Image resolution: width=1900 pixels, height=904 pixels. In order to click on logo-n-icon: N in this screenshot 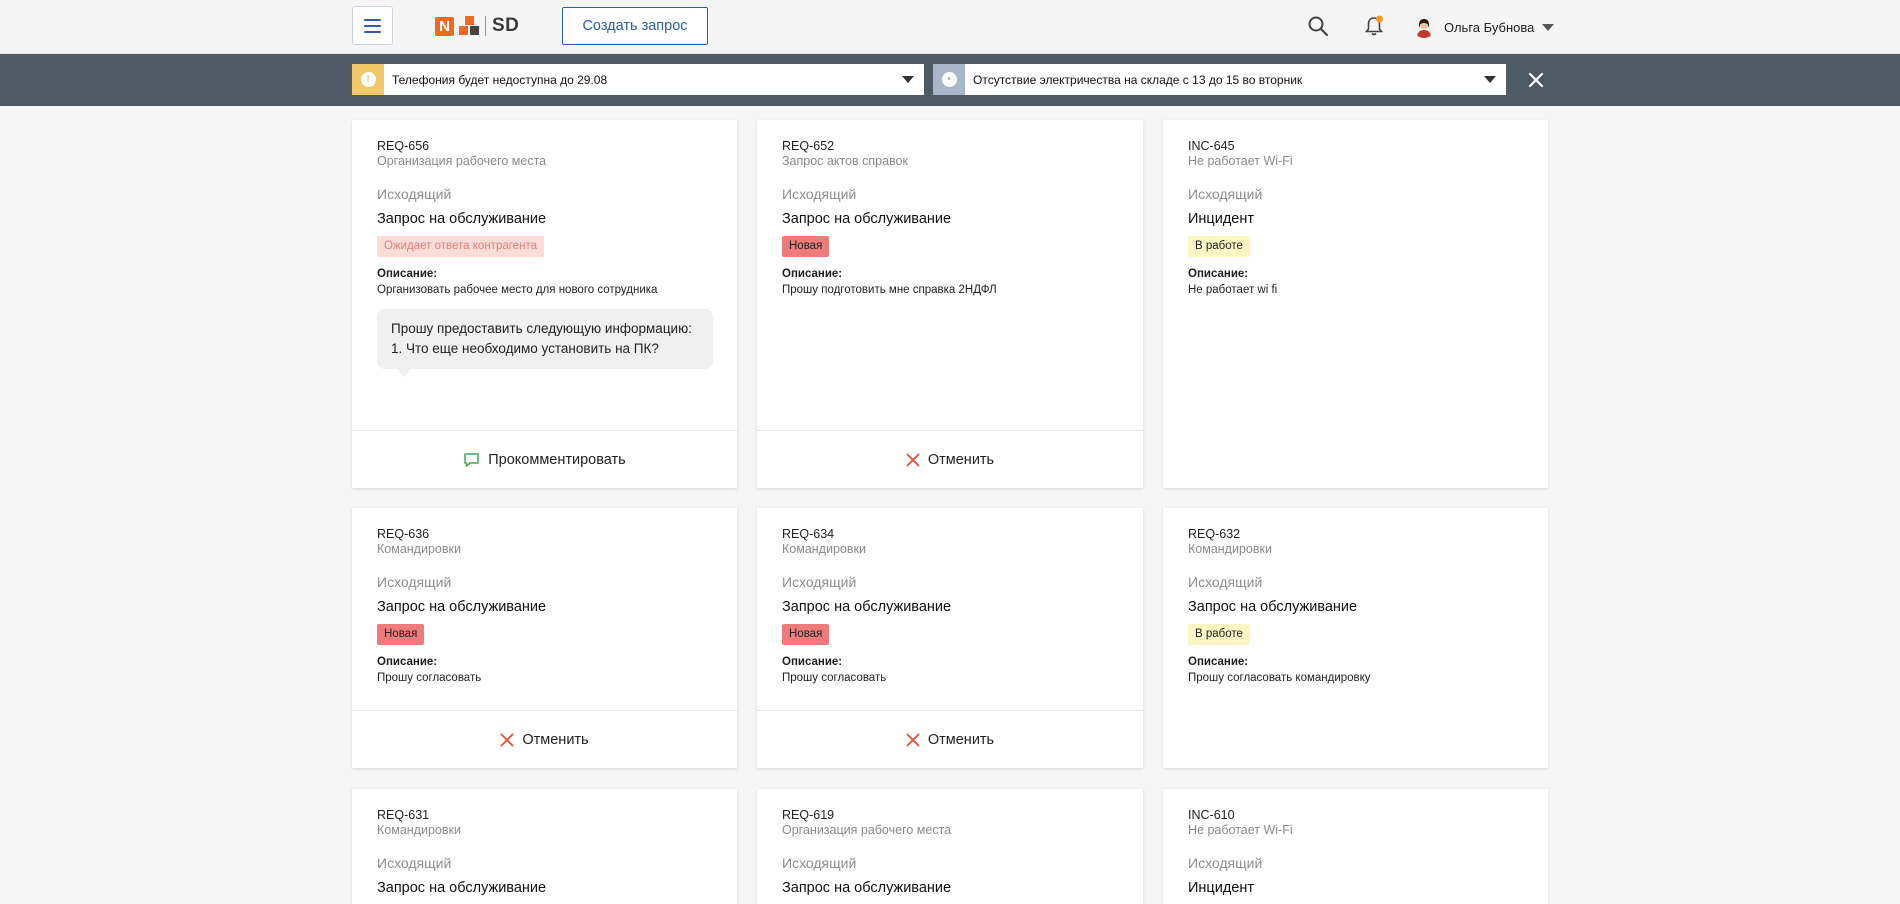, I will do `click(444, 26)`.